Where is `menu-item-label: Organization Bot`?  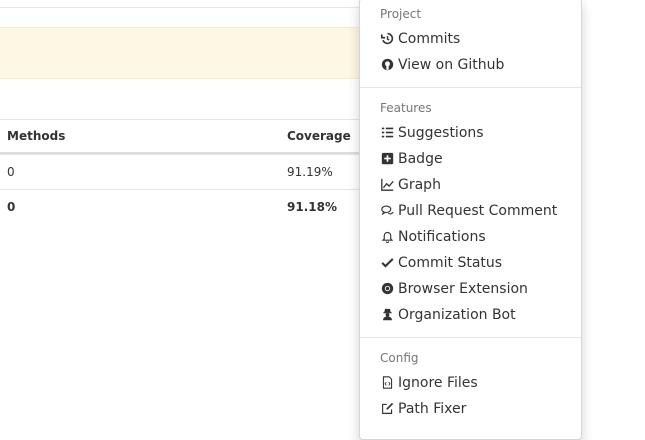
menu-item-label: Organization Bot is located at coordinates (457, 315).